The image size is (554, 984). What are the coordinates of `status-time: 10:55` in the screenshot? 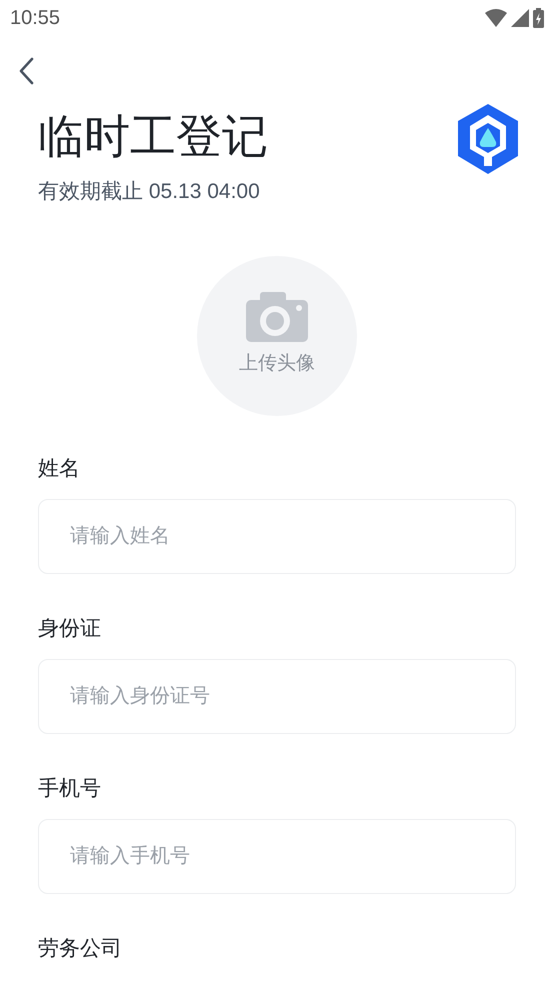 It's located at (35, 18).